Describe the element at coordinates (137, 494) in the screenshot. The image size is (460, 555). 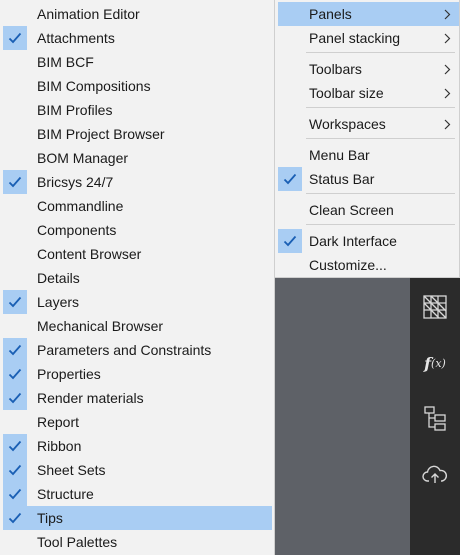
I see `menu-item-structure: Structure` at that location.